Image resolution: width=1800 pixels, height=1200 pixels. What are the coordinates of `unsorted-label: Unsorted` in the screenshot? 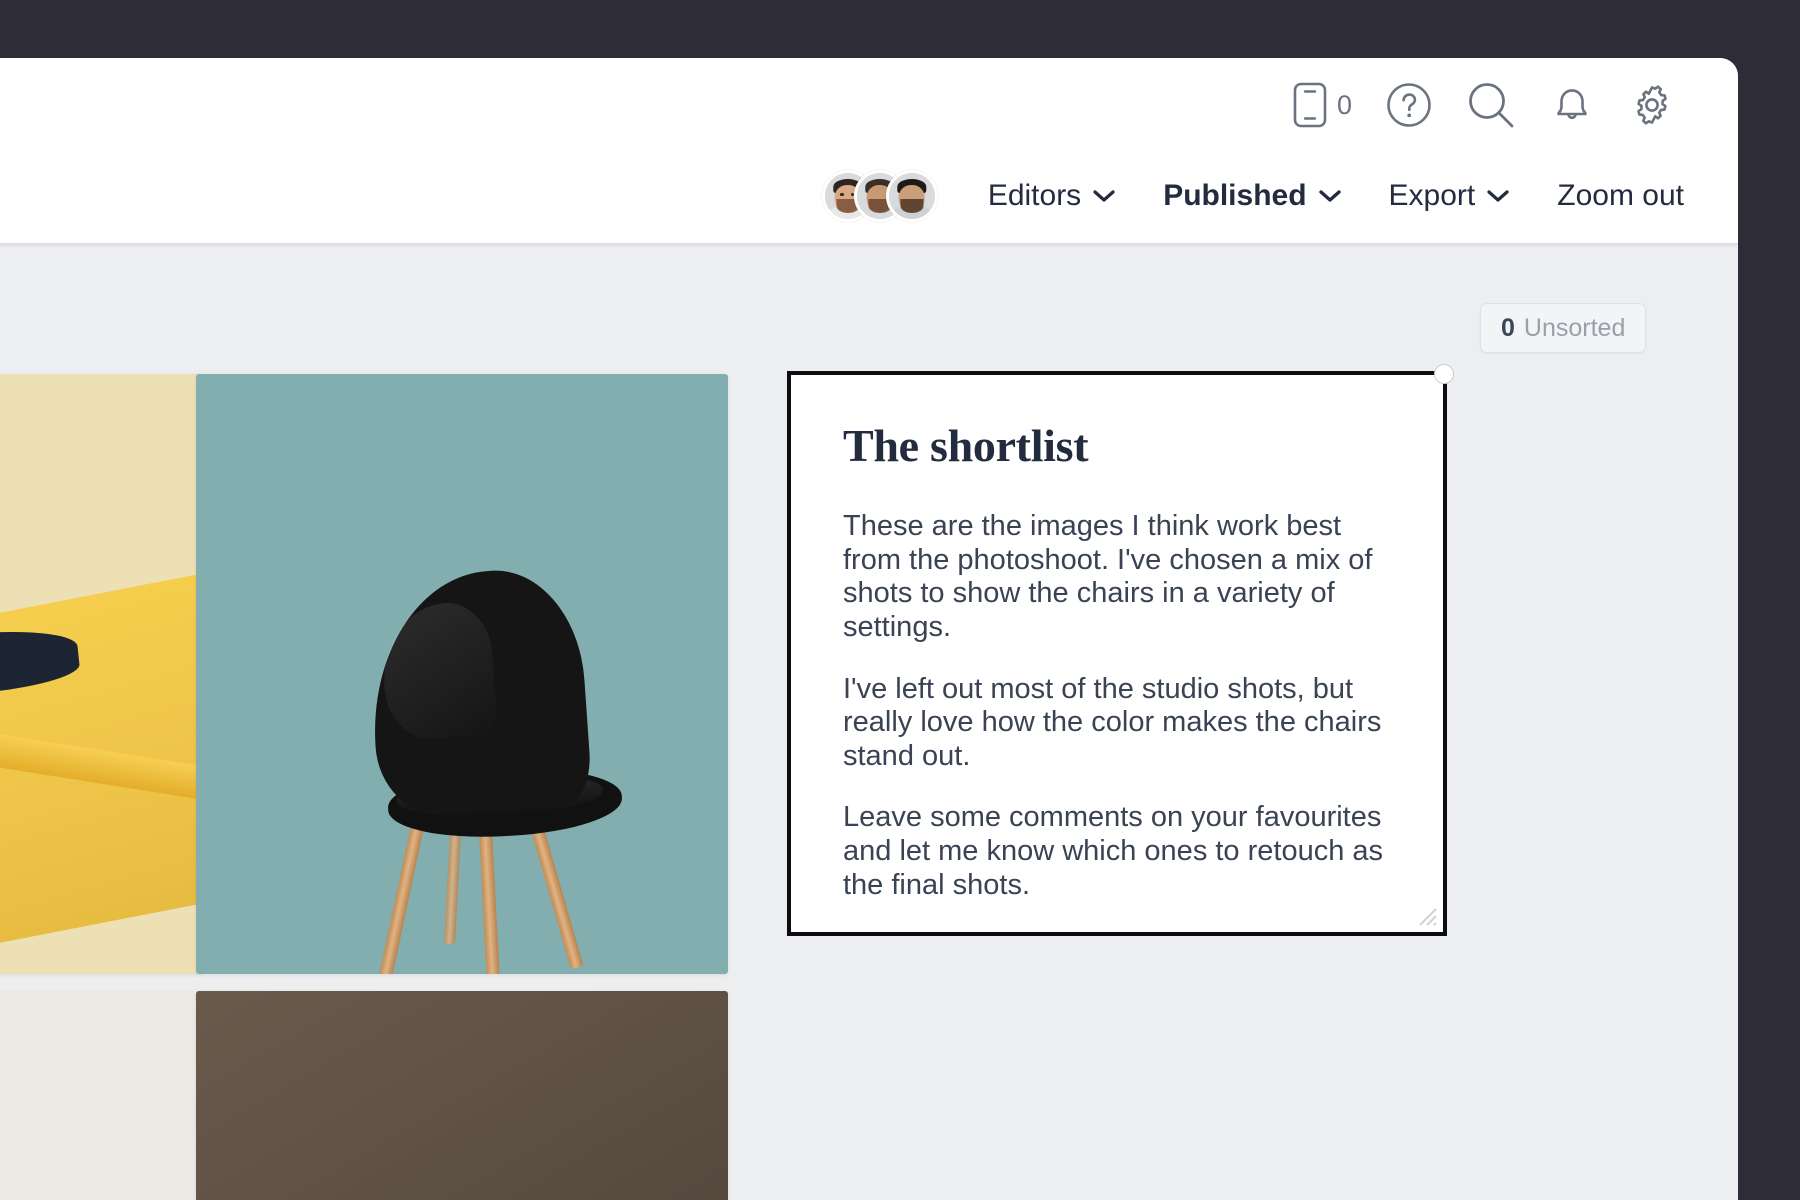 It's located at (1574, 327).